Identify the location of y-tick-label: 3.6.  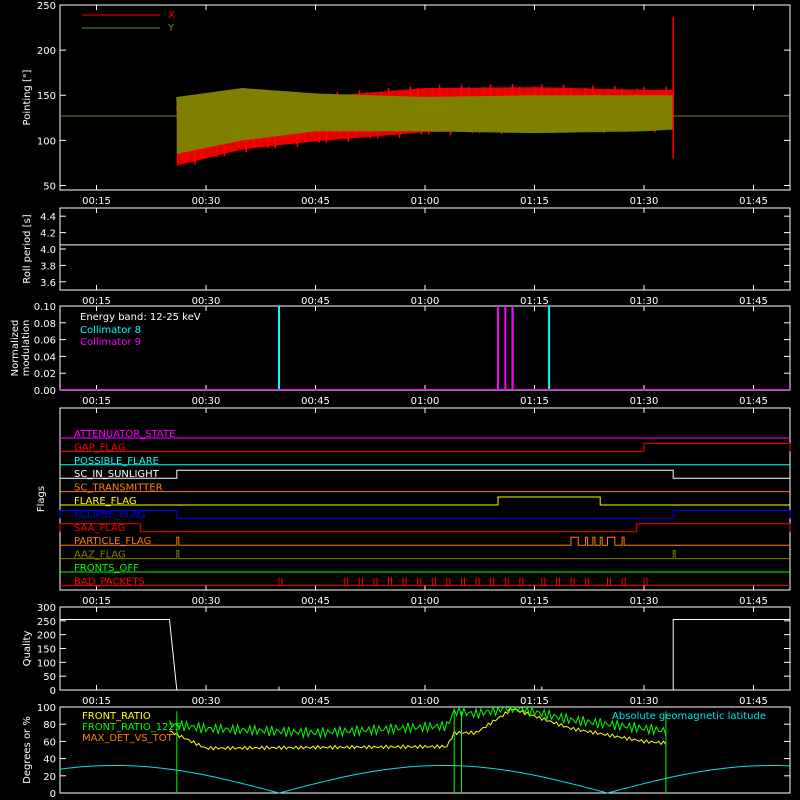
(48, 283).